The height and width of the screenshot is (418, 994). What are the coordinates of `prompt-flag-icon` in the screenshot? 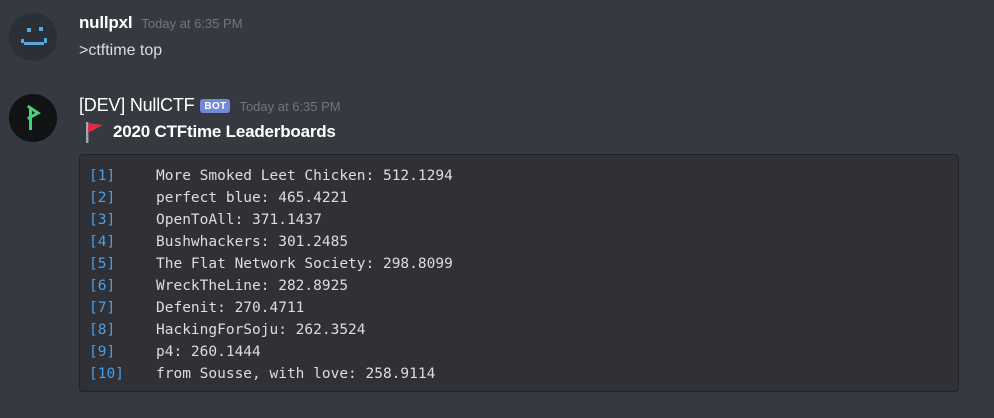 It's located at (33, 118).